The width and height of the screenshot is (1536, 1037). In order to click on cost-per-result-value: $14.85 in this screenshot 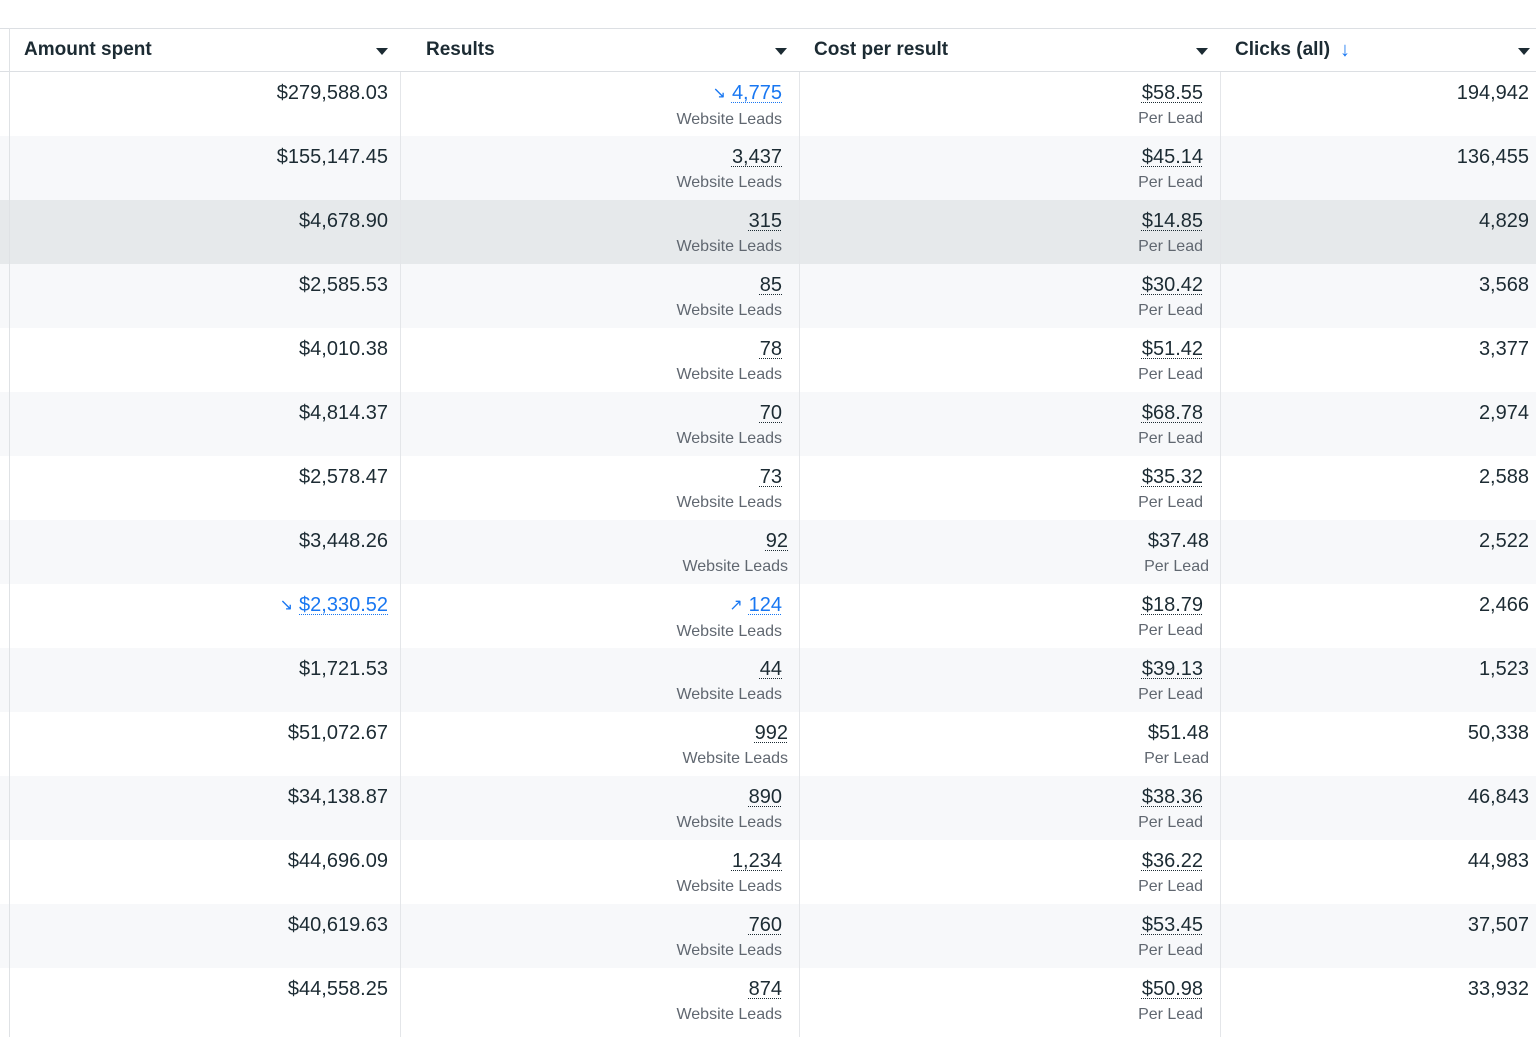, I will do `click(1001, 221)`.